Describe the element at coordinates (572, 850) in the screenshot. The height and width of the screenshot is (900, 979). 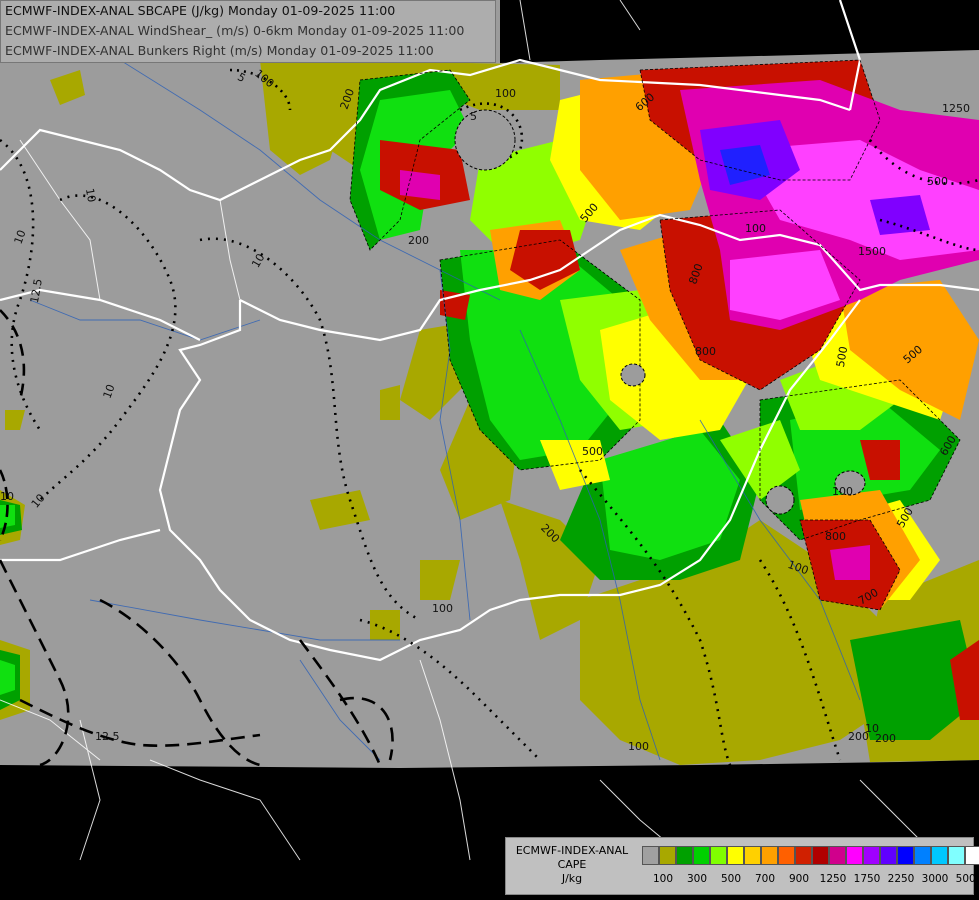
I see `legend-title-source: ECMWF-INDEX-ANAL` at that location.